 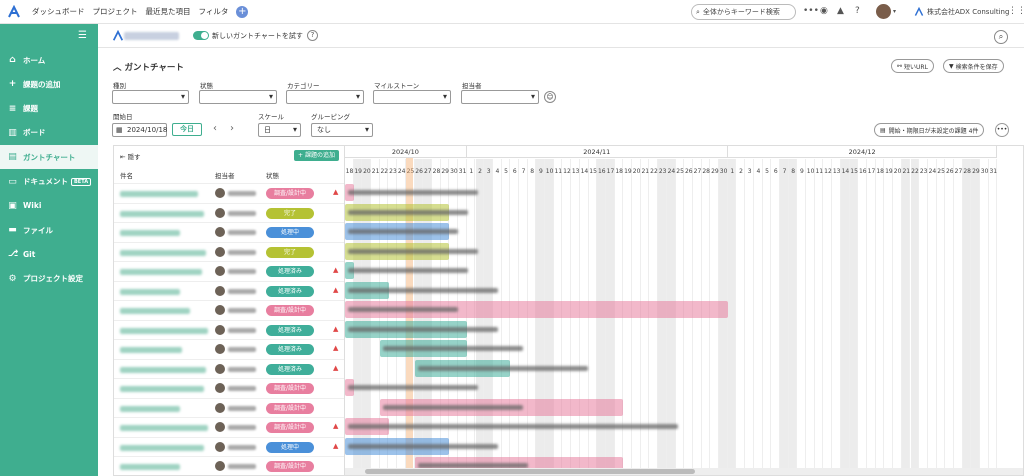 I want to click on scrollbar-thumb, so click(x=530, y=471).